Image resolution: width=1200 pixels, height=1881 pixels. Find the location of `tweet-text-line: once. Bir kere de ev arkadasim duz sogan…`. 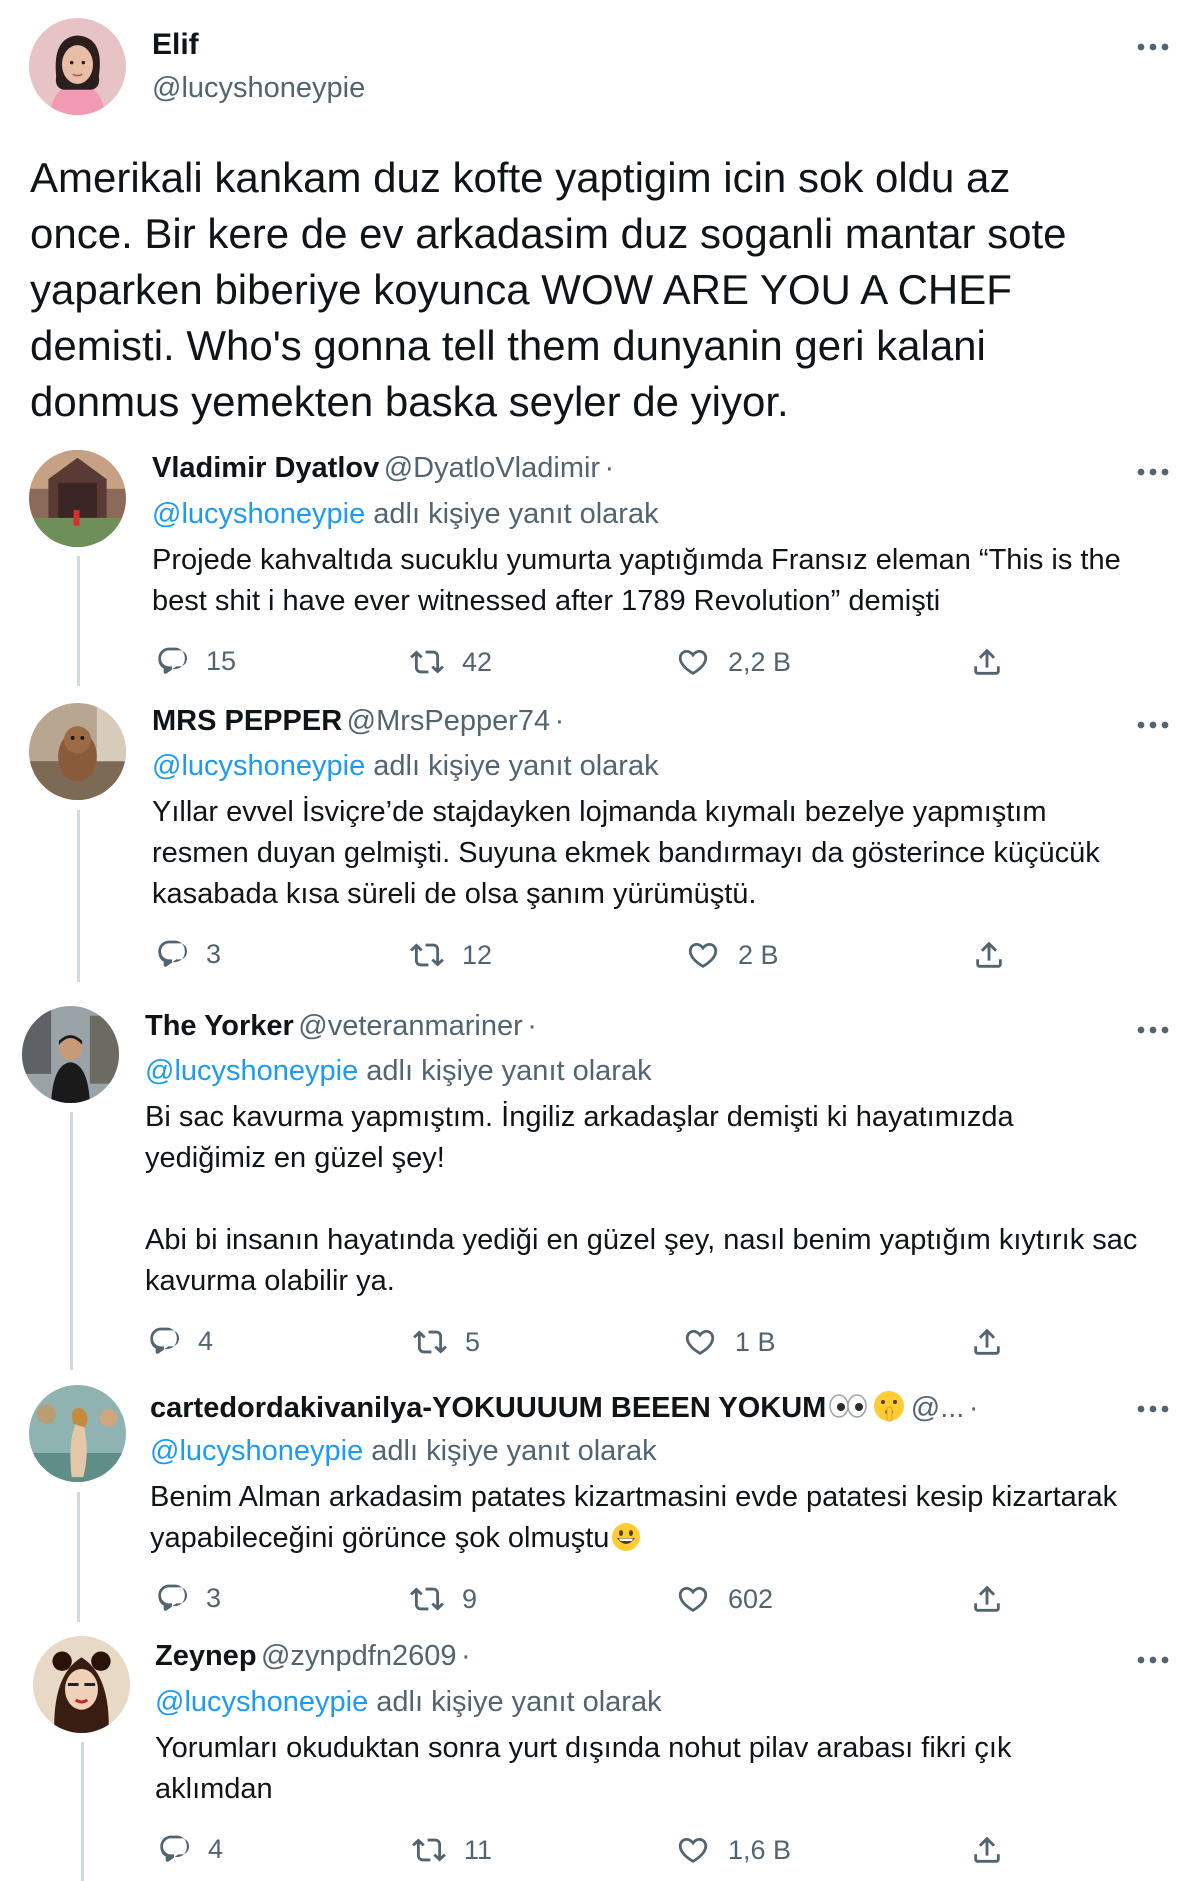

tweet-text-line: once. Bir kere de ev arkadasim duz sogan… is located at coordinates (548, 233).